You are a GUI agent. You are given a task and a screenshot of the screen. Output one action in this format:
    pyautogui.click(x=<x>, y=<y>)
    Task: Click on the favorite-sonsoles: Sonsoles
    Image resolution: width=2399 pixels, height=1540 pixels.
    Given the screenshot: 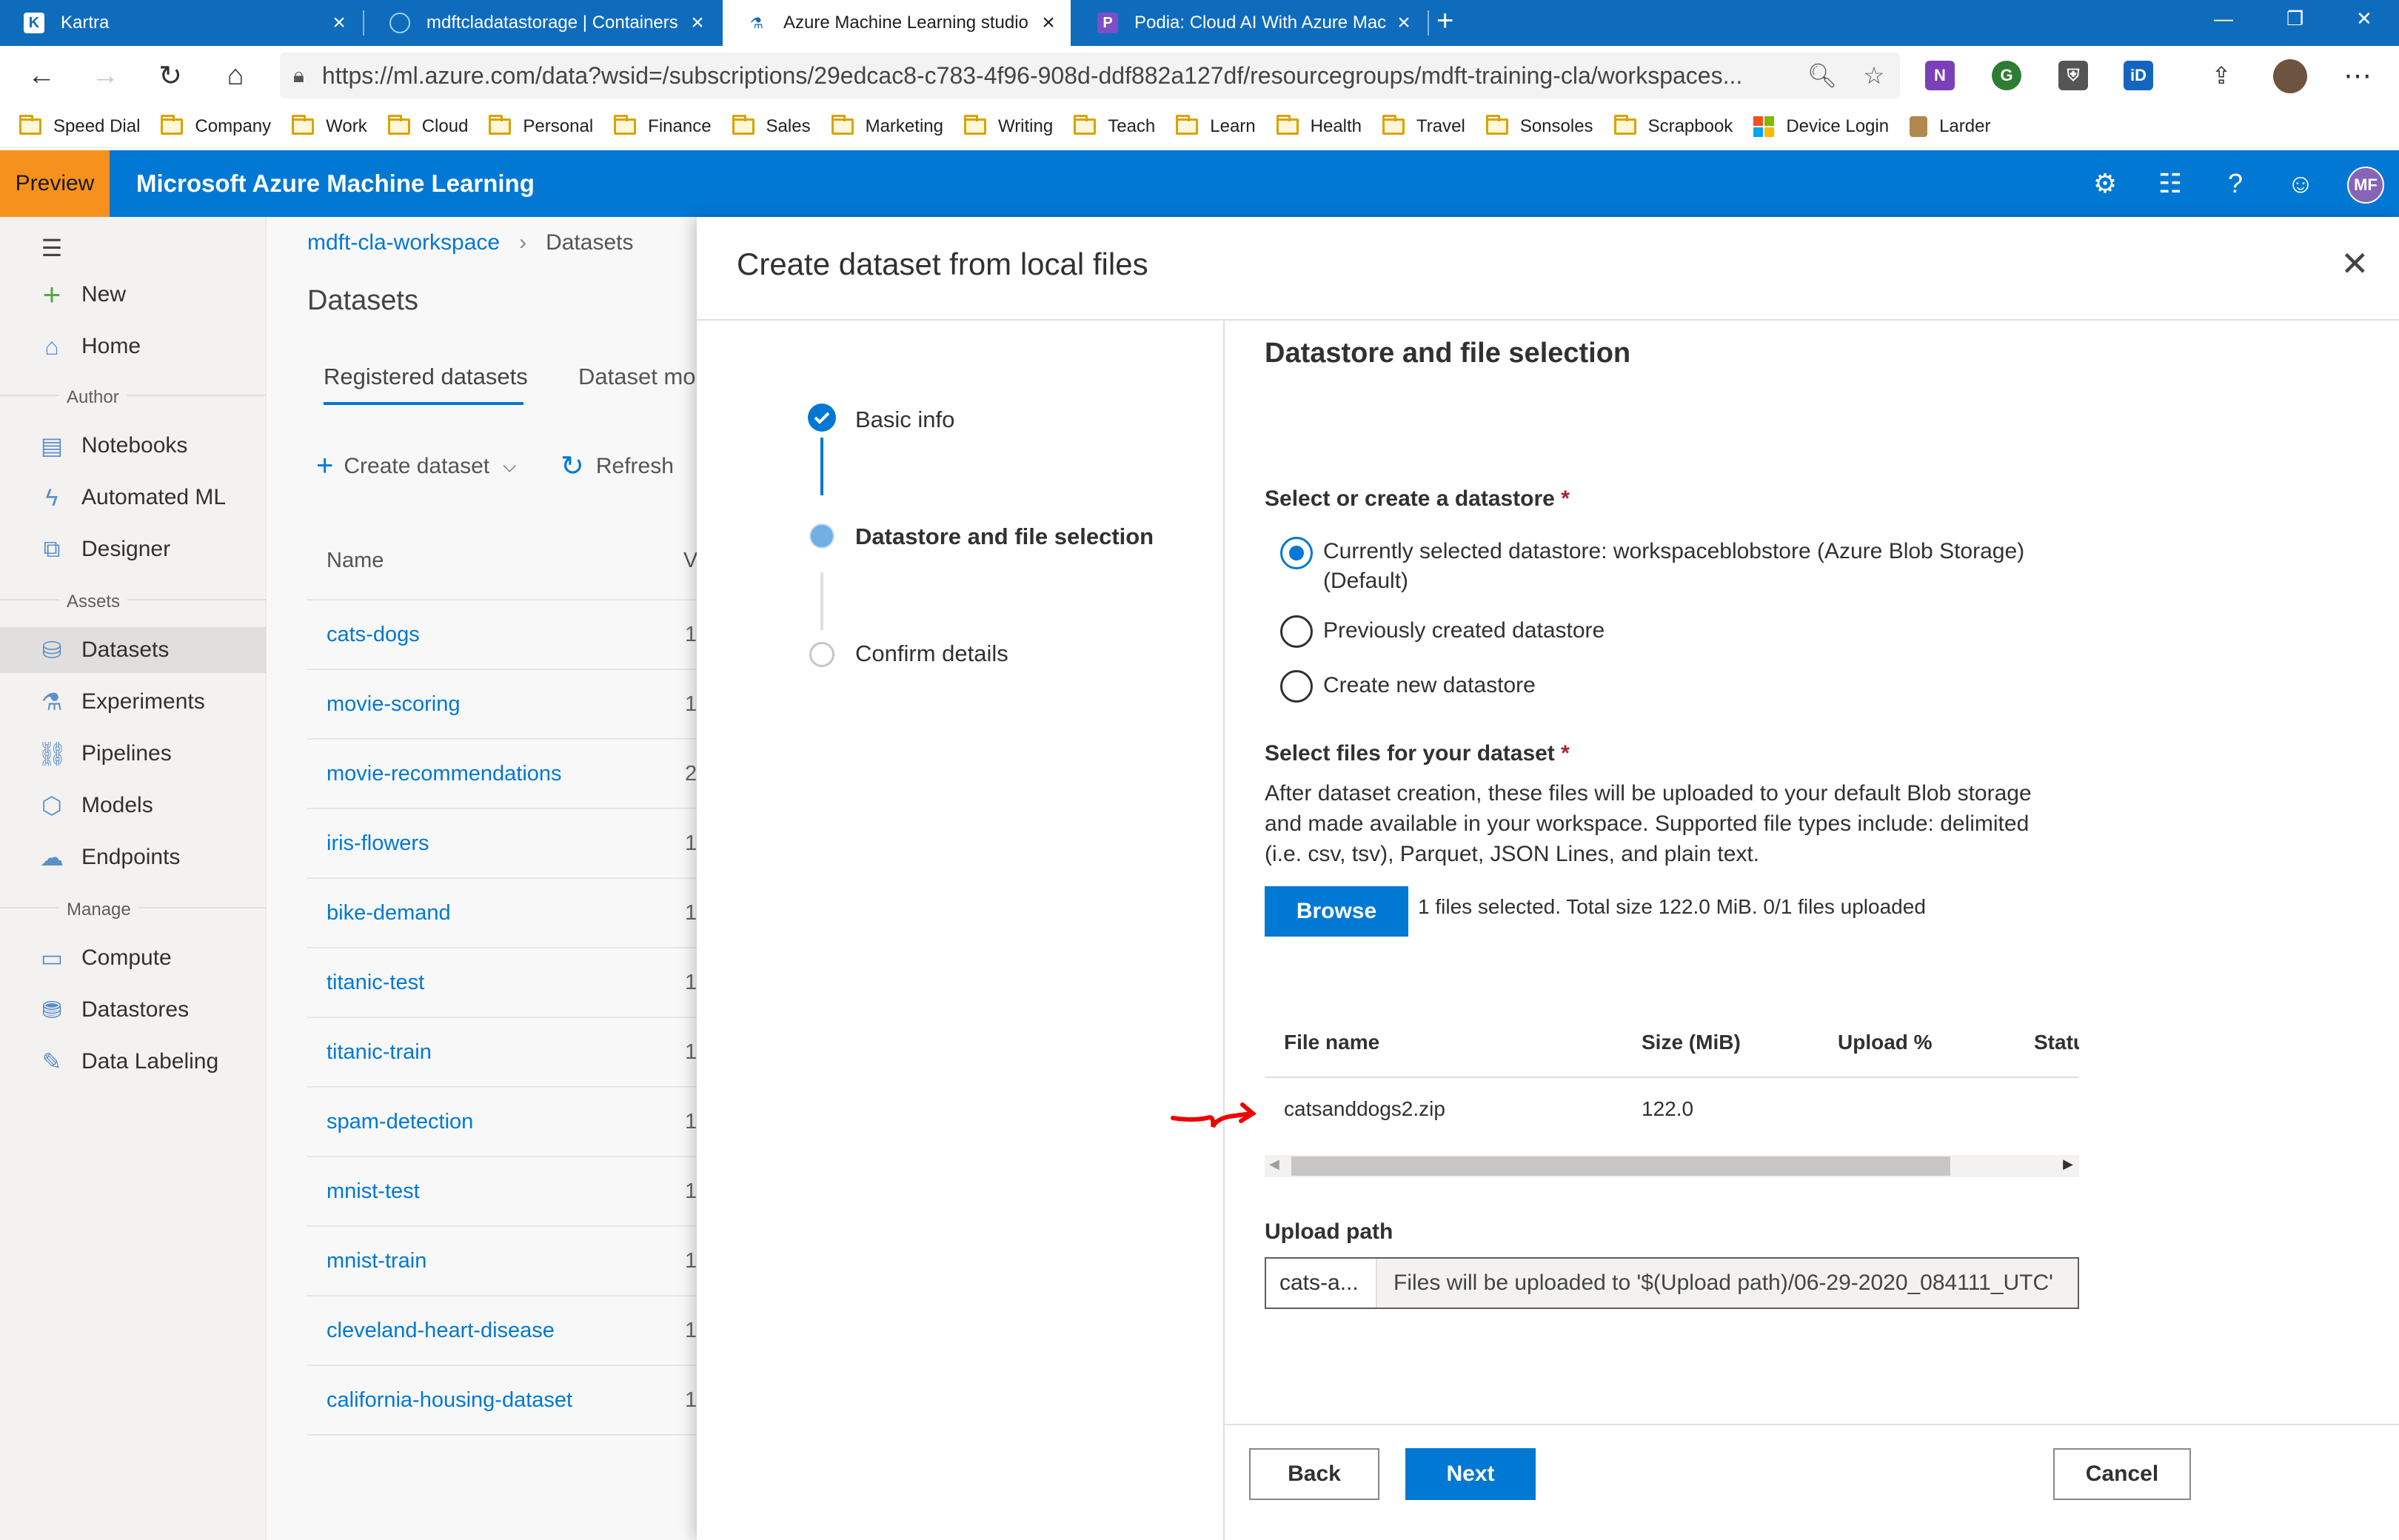 What is the action you would take?
    pyautogui.click(x=1539, y=126)
    